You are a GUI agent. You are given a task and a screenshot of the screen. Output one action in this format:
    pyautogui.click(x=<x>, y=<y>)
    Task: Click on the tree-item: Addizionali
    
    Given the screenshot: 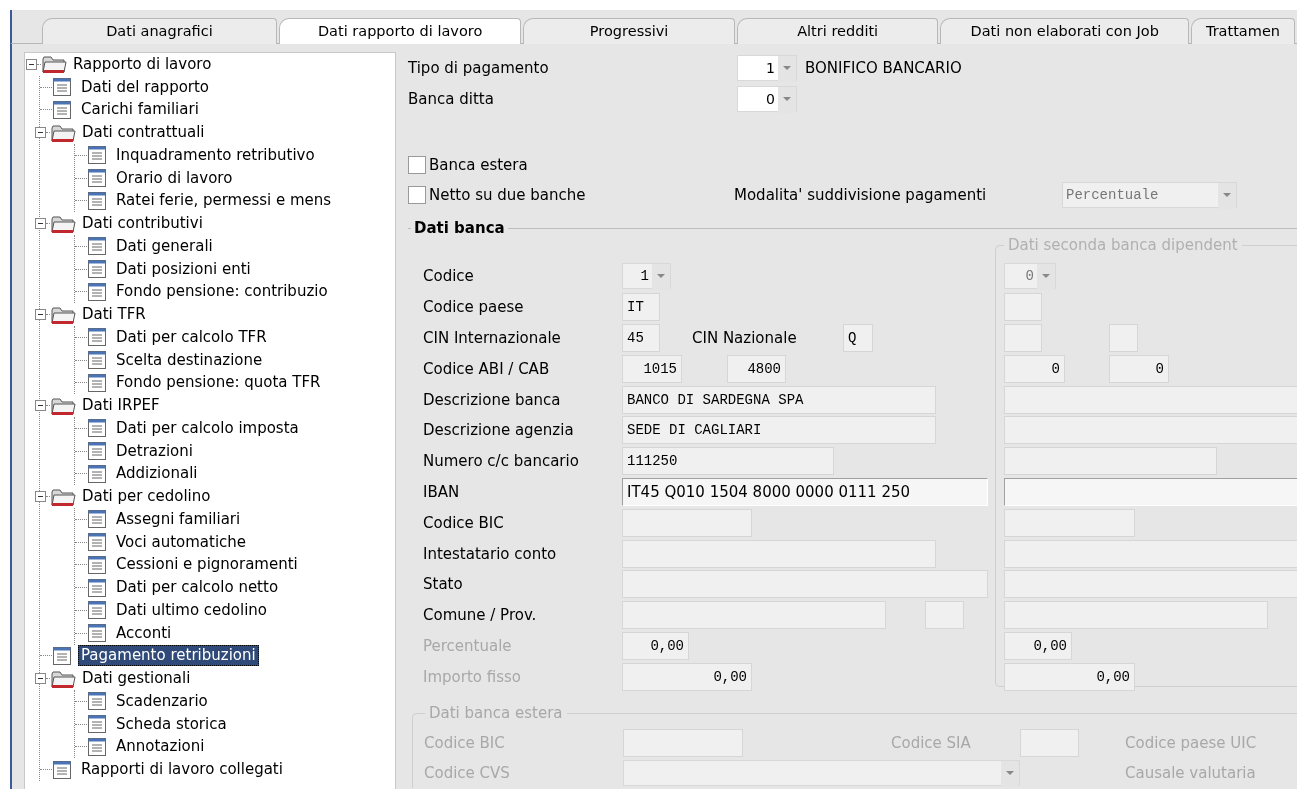 What is the action you would take?
    pyautogui.click(x=157, y=474)
    